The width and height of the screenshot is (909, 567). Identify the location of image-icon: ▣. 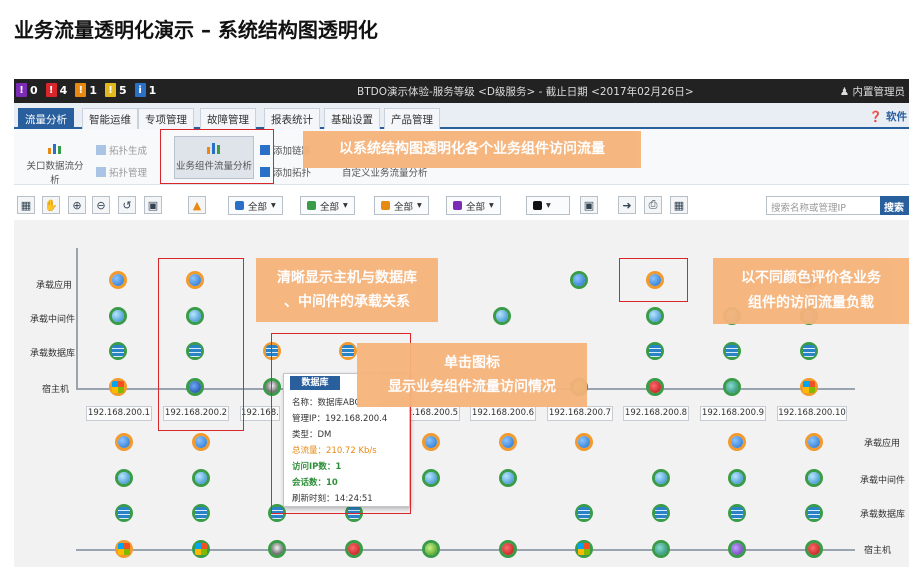
(589, 205).